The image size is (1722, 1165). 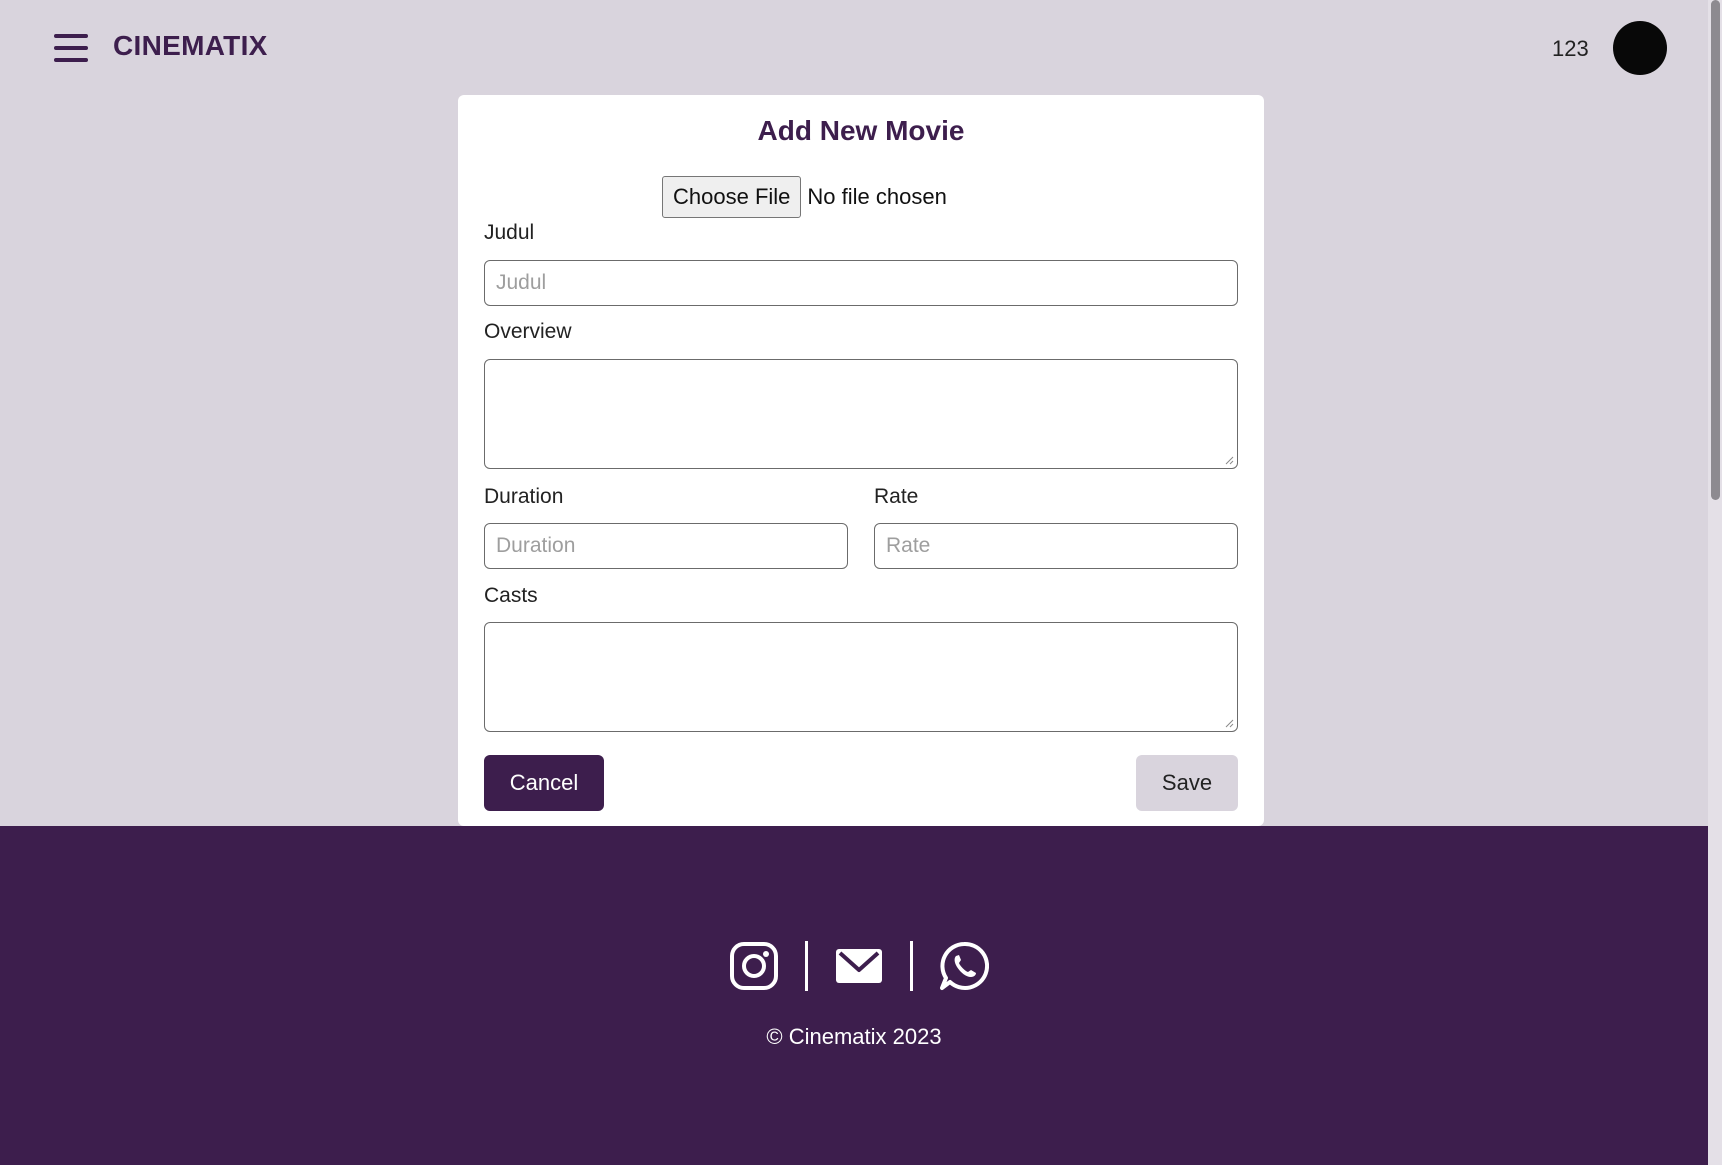 I want to click on file-upload-field: Choose File No file chosen, so click(x=804, y=197).